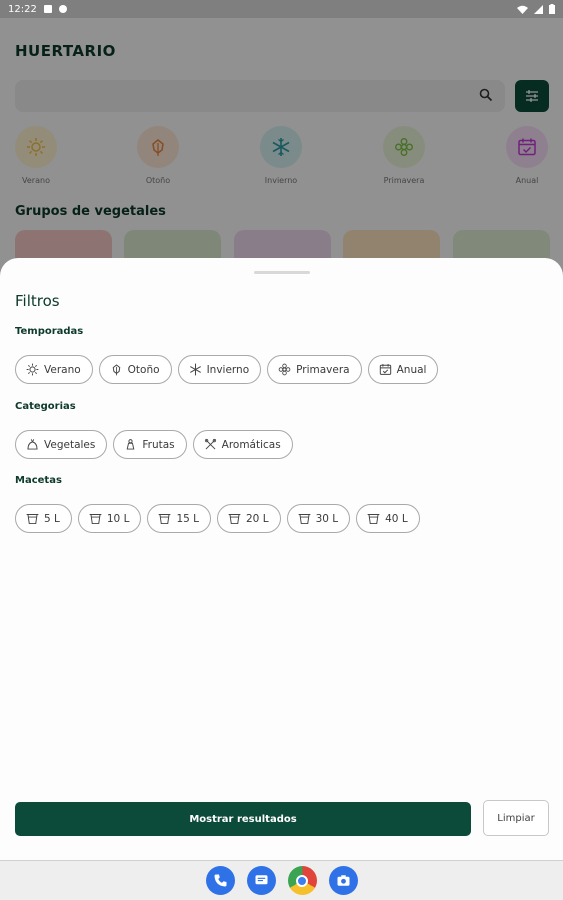 This screenshot has height=900, width=563. Describe the element at coordinates (281, 9) in the screenshot. I see `status-bar: 12:22` at that location.